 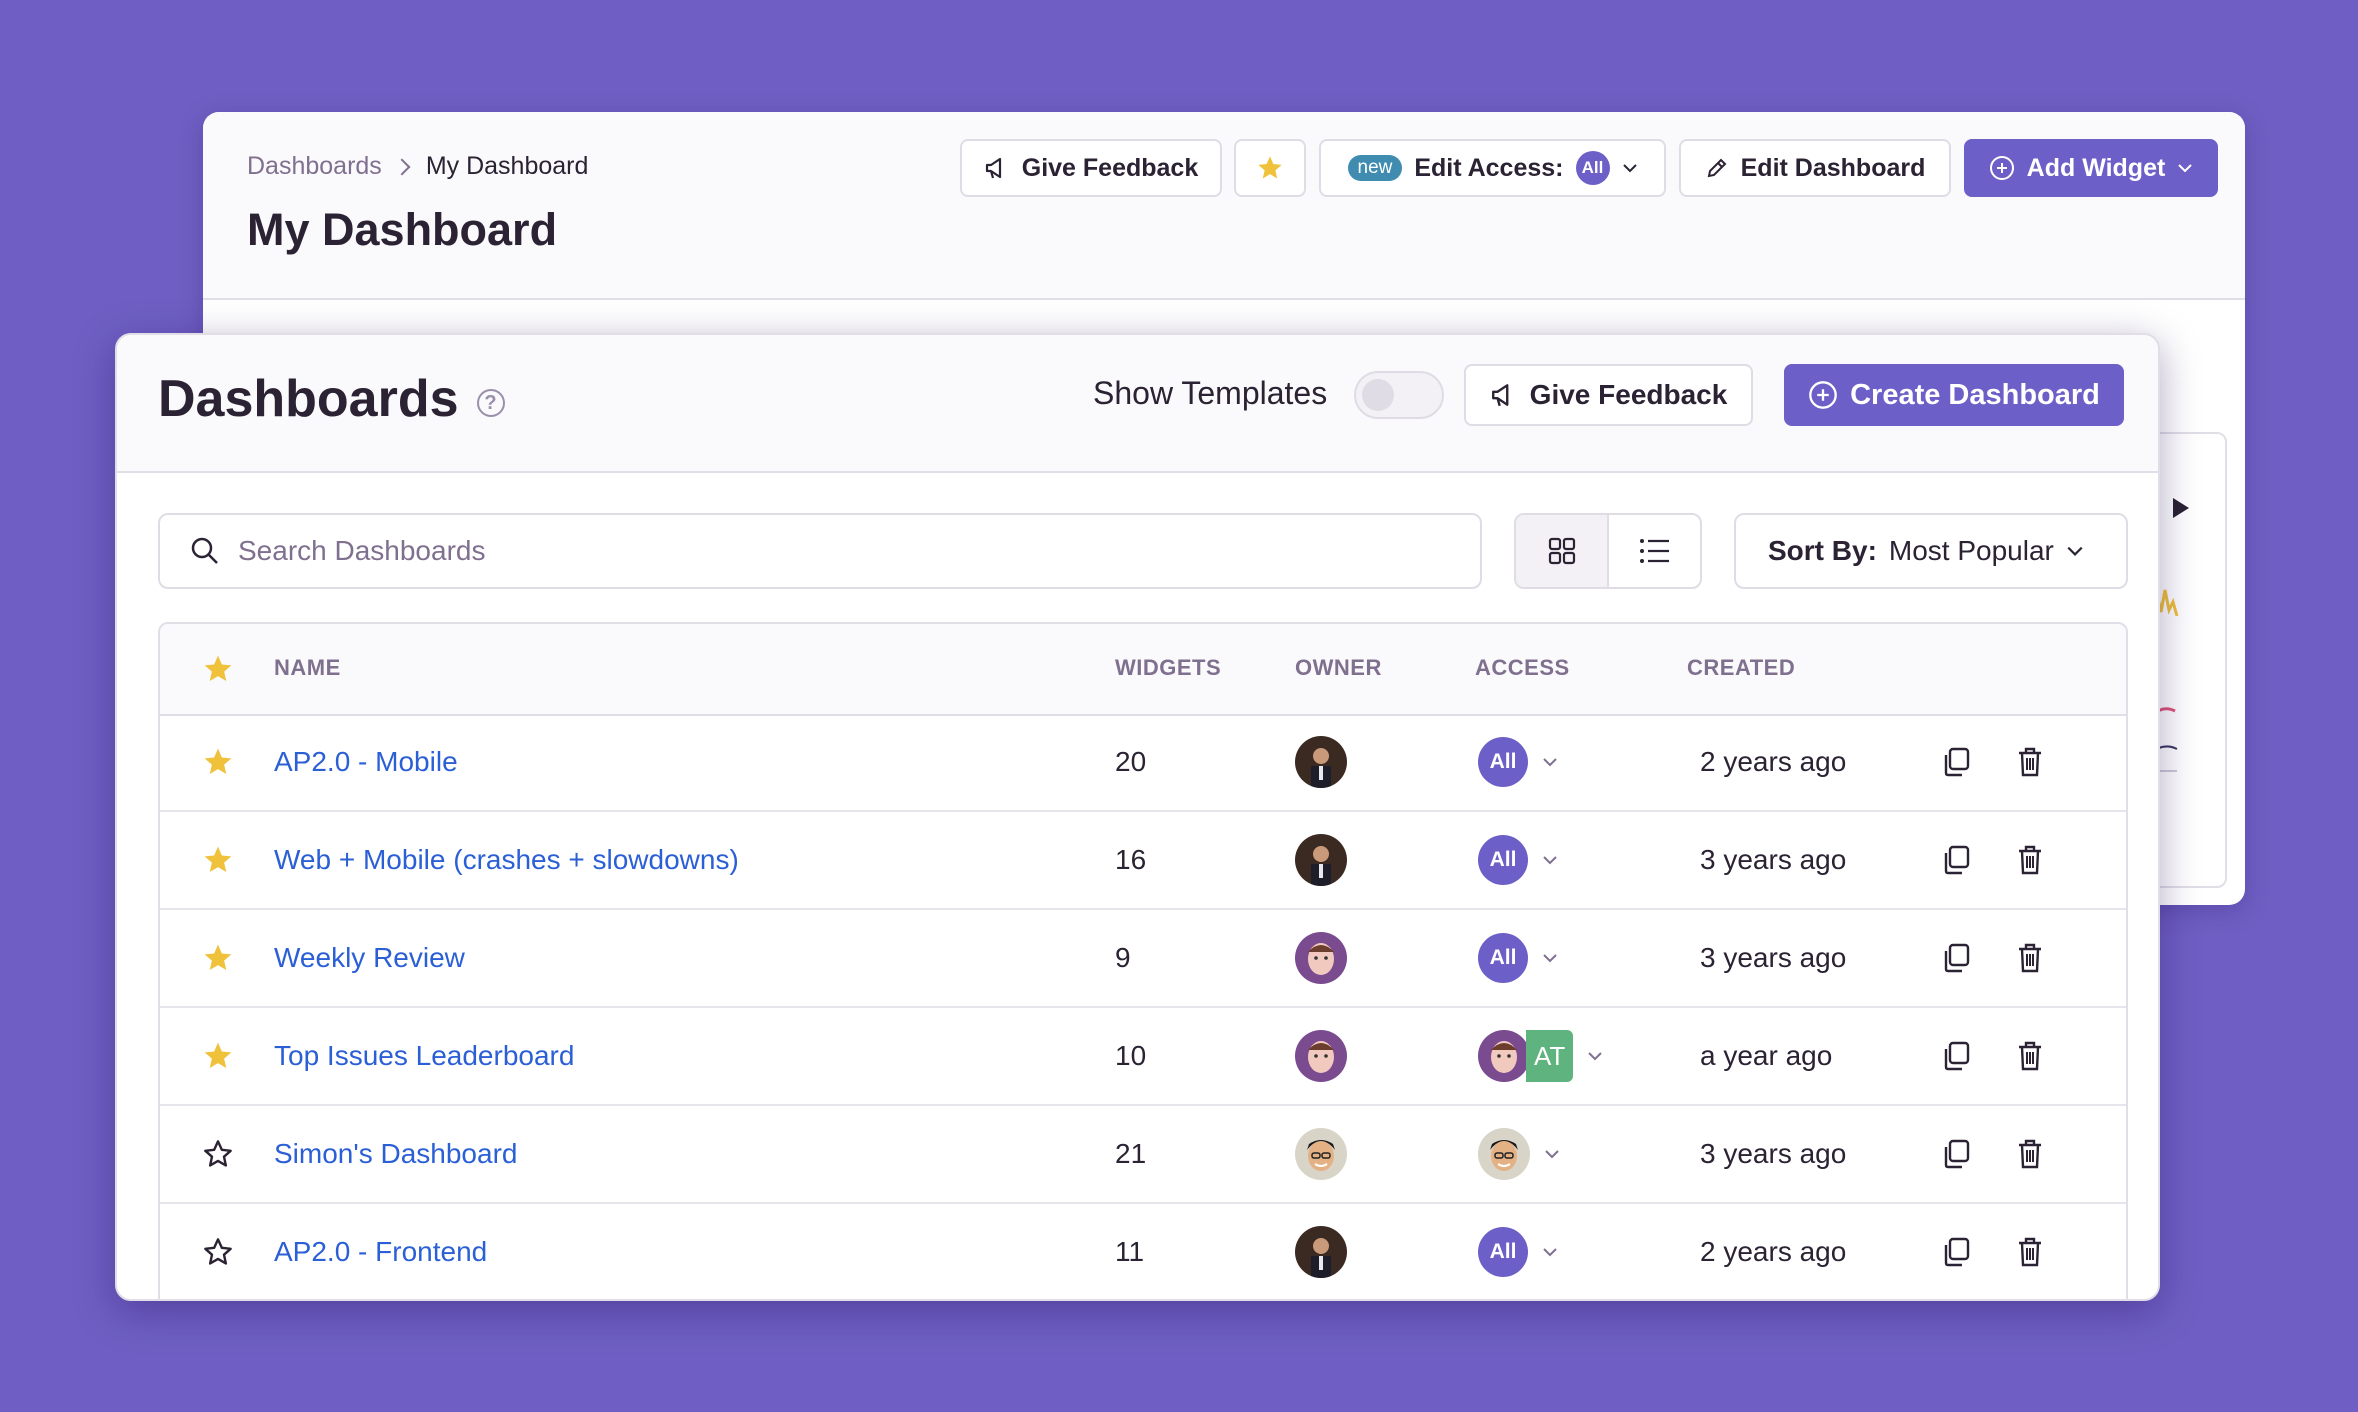 What do you see at coordinates (1522, 668) in the screenshot?
I see `column-header-access: ACCESS` at bounding box center [1522, 668].